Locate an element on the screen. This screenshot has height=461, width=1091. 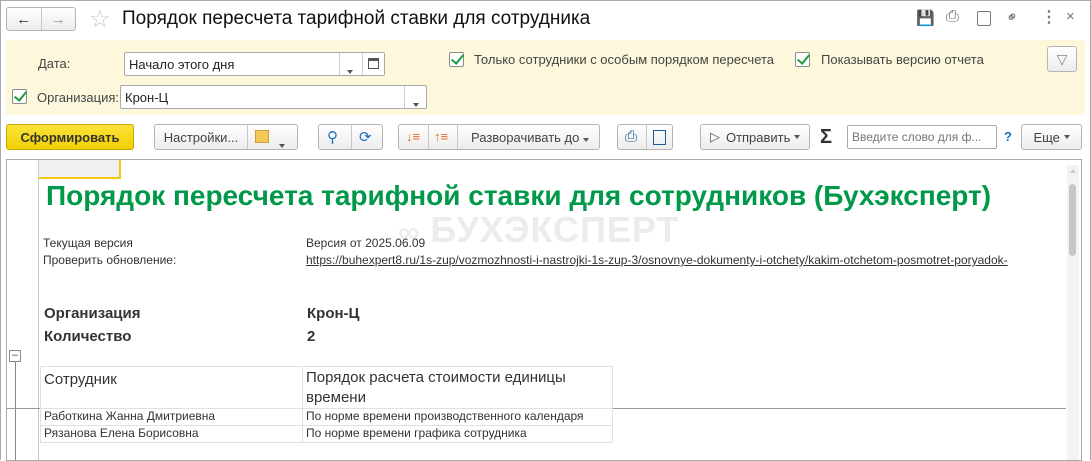
column-header-employee: Сотрудник is located at coordinates (171, 387).